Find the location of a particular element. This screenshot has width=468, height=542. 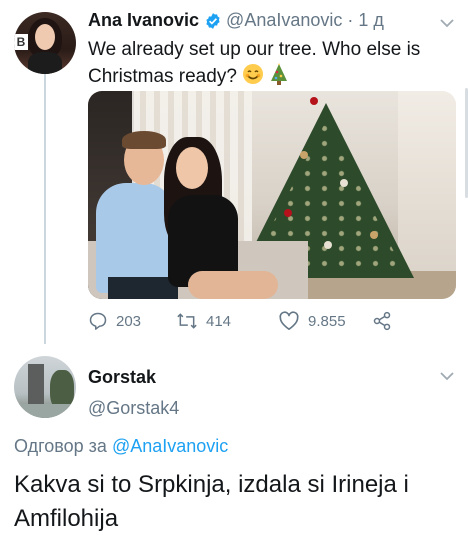

share-icon is located at coordinates (382, 321).